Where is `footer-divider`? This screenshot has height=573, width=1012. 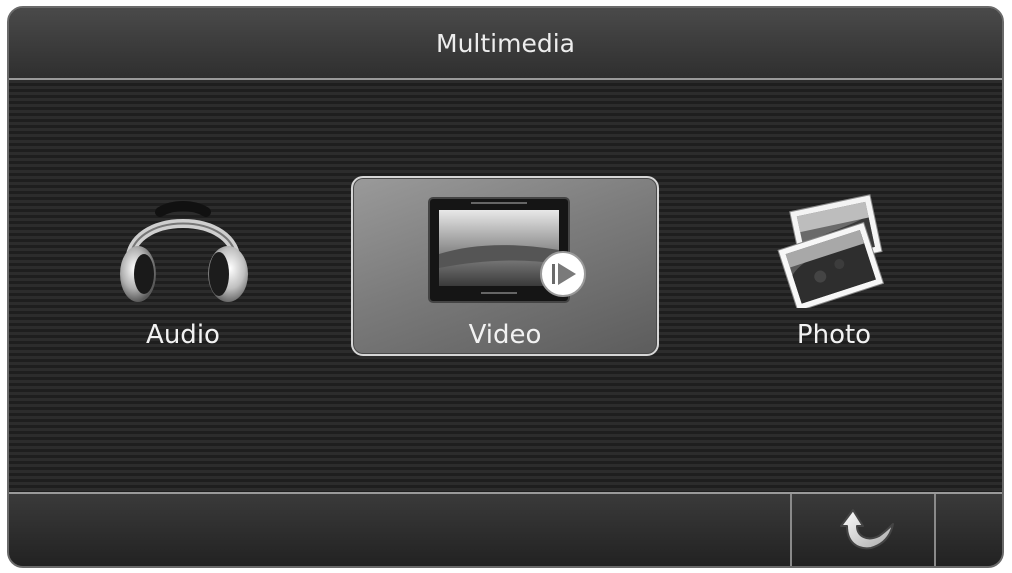 footer-divider is located at coordinates (935, 530).